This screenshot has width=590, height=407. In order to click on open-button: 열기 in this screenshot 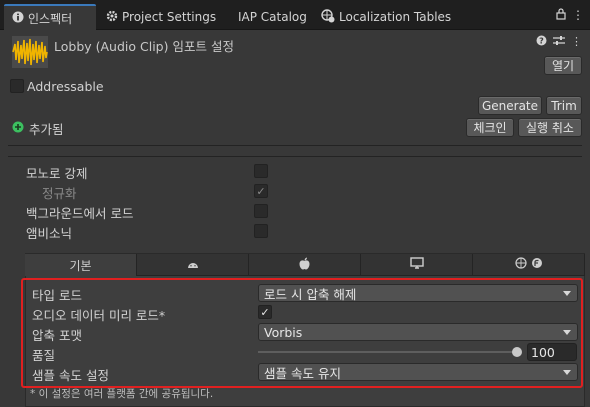, I will do `click(563, 65)`.